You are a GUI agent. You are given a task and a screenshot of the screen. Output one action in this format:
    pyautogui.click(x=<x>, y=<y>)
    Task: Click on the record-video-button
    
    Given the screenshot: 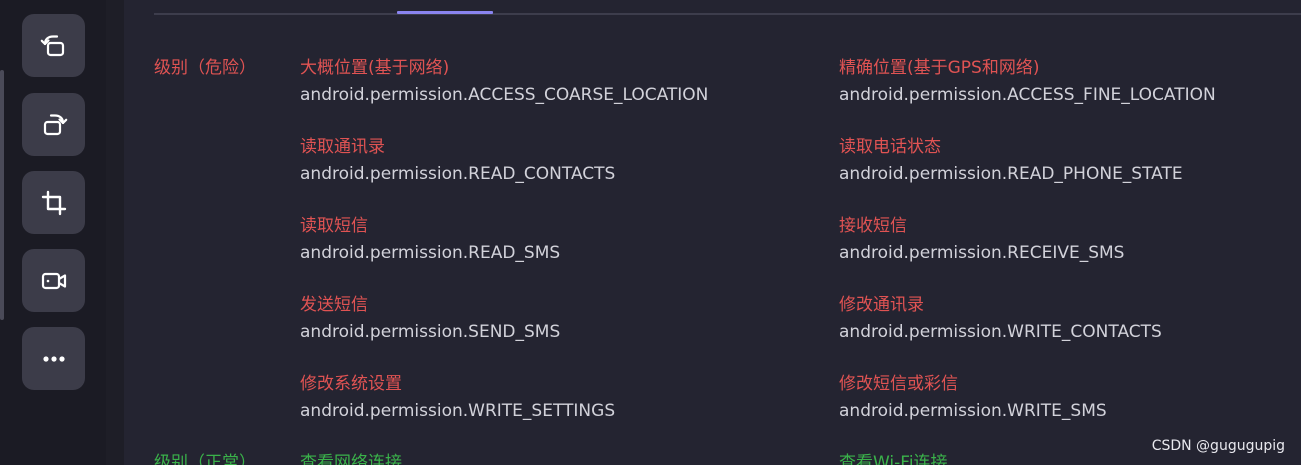 What is the action you would take?
    pyautogui.click(x=53, y=280)
    